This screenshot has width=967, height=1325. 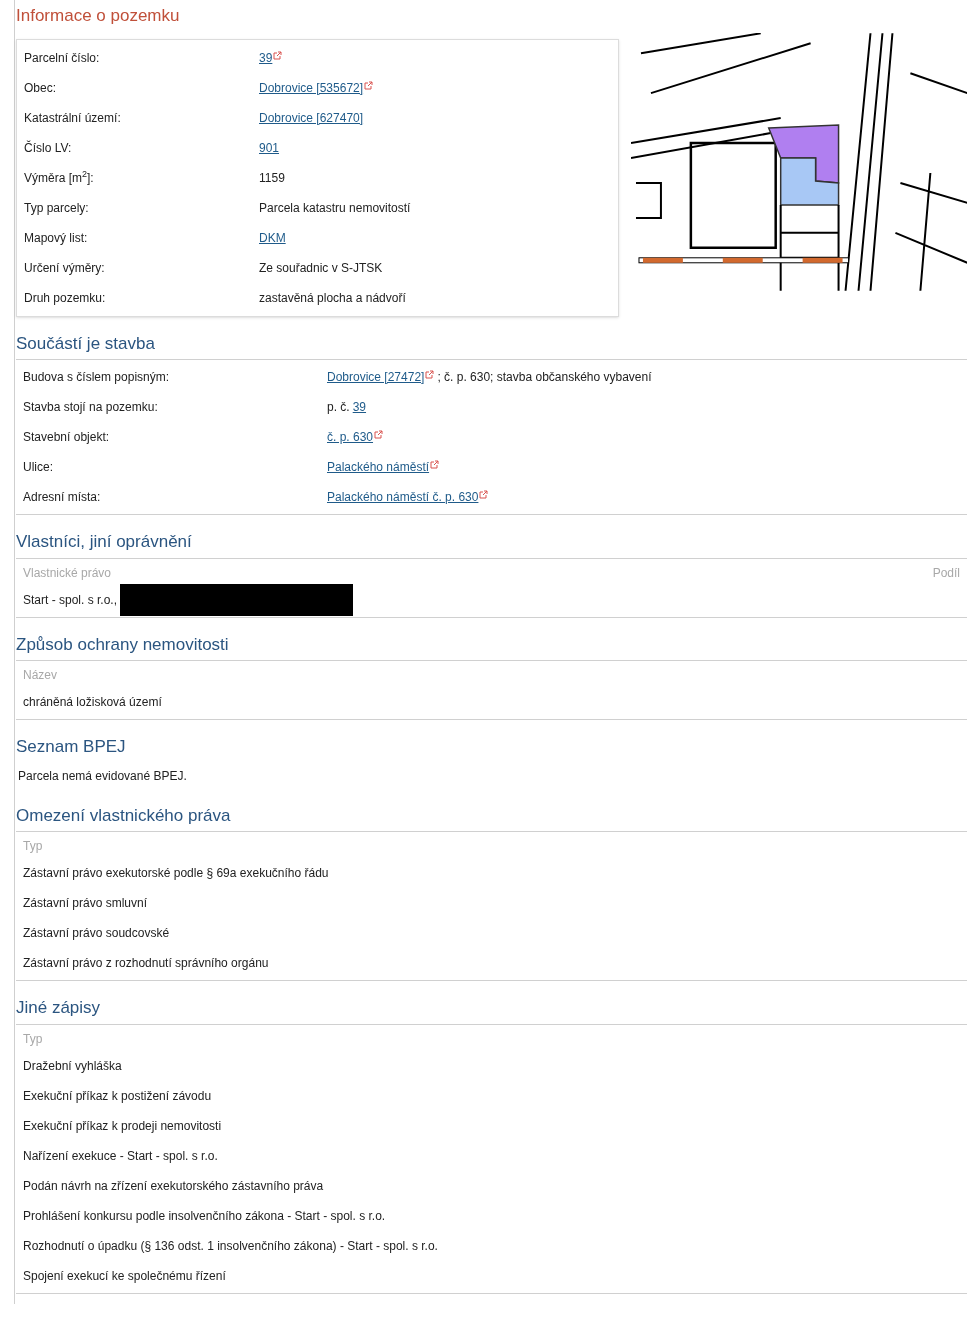 What do you see at coordinates (70, 600) in the screenshot?
I see `table-cell-text: Start - spol. s r.o.,` at bounding box center [70, 600].